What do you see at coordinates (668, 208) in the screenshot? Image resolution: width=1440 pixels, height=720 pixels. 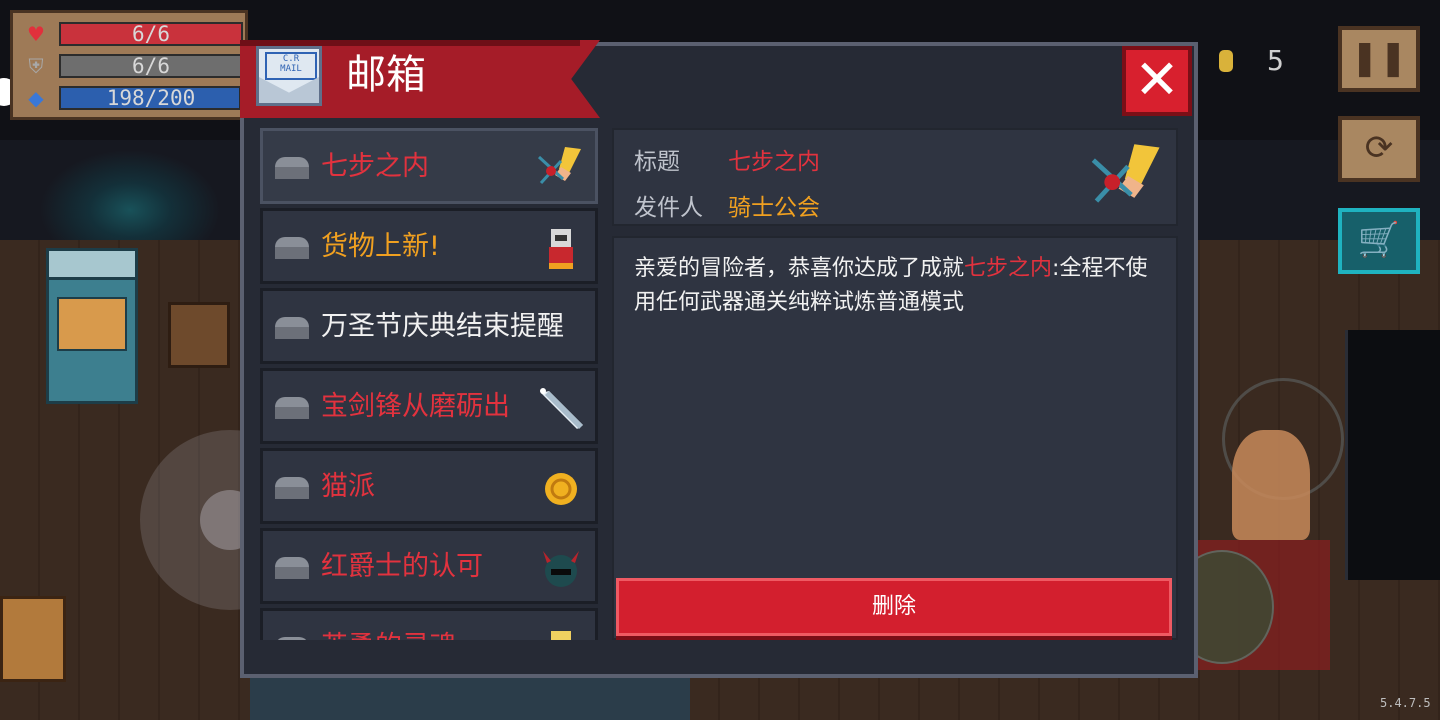 I see `sender-label: 发件人` at bounding box center [668, 208].